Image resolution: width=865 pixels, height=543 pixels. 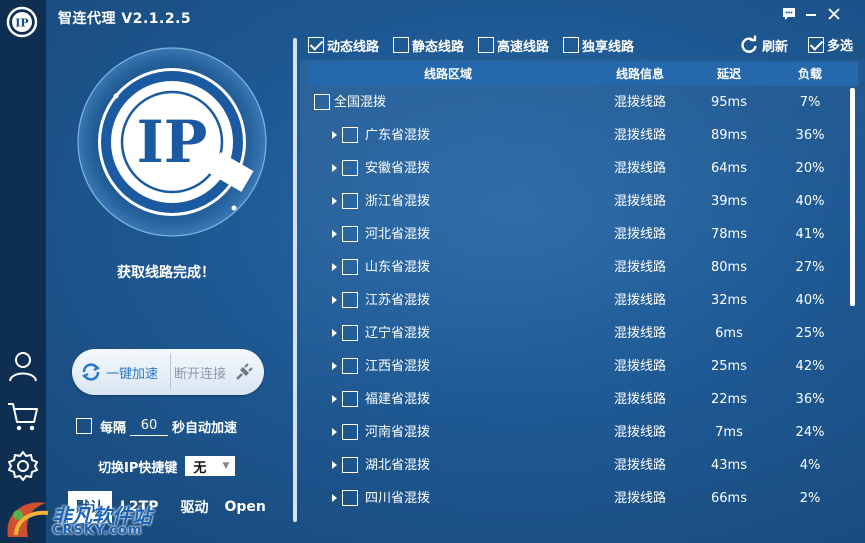 I want to click on filter-static-label: 静态线路, so click(x=438, y=47).